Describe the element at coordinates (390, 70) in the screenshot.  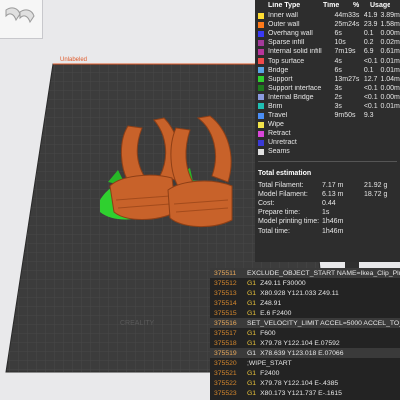
I see `usage-value: 0.01m` at that location.